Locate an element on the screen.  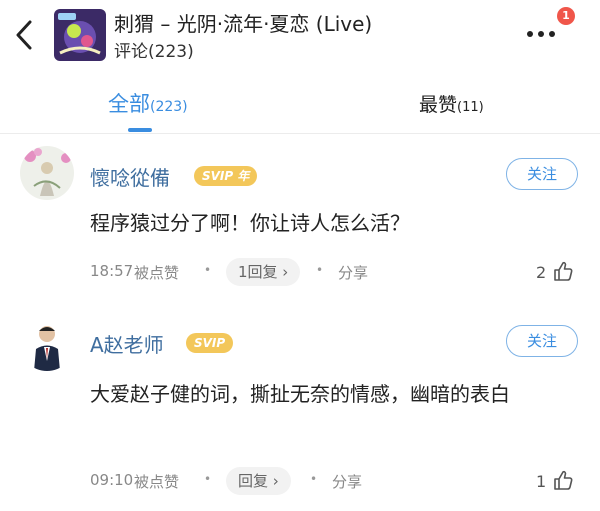
tab-all-count: (223) is located at coordinates (169, 107).